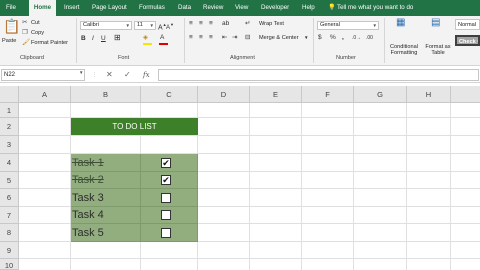  I want to click on todo-list-title: TO DO LIST, so click(134, 126).